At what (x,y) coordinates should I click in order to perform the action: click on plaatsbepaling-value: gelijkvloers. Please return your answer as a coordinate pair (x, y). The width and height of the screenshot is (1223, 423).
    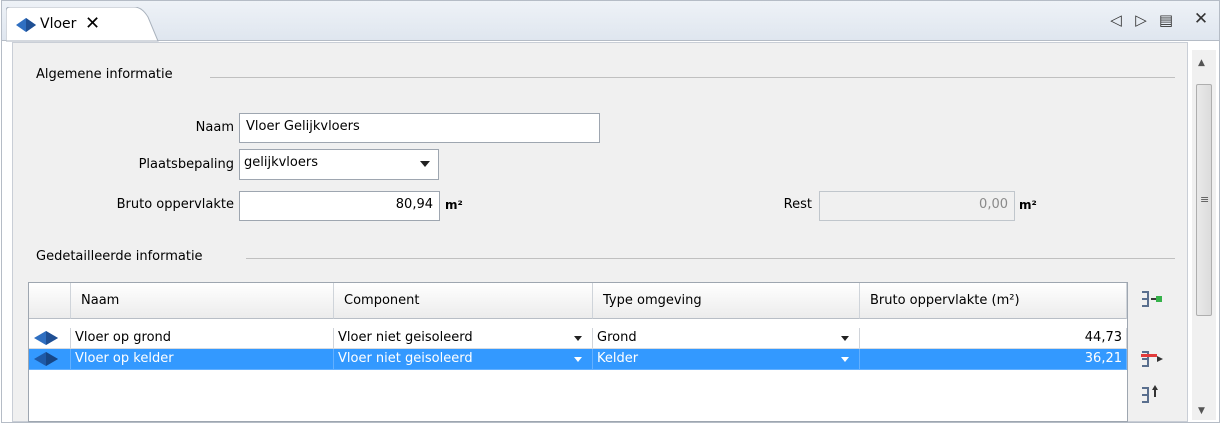
    Looking at the image, I should click on (281, 162).